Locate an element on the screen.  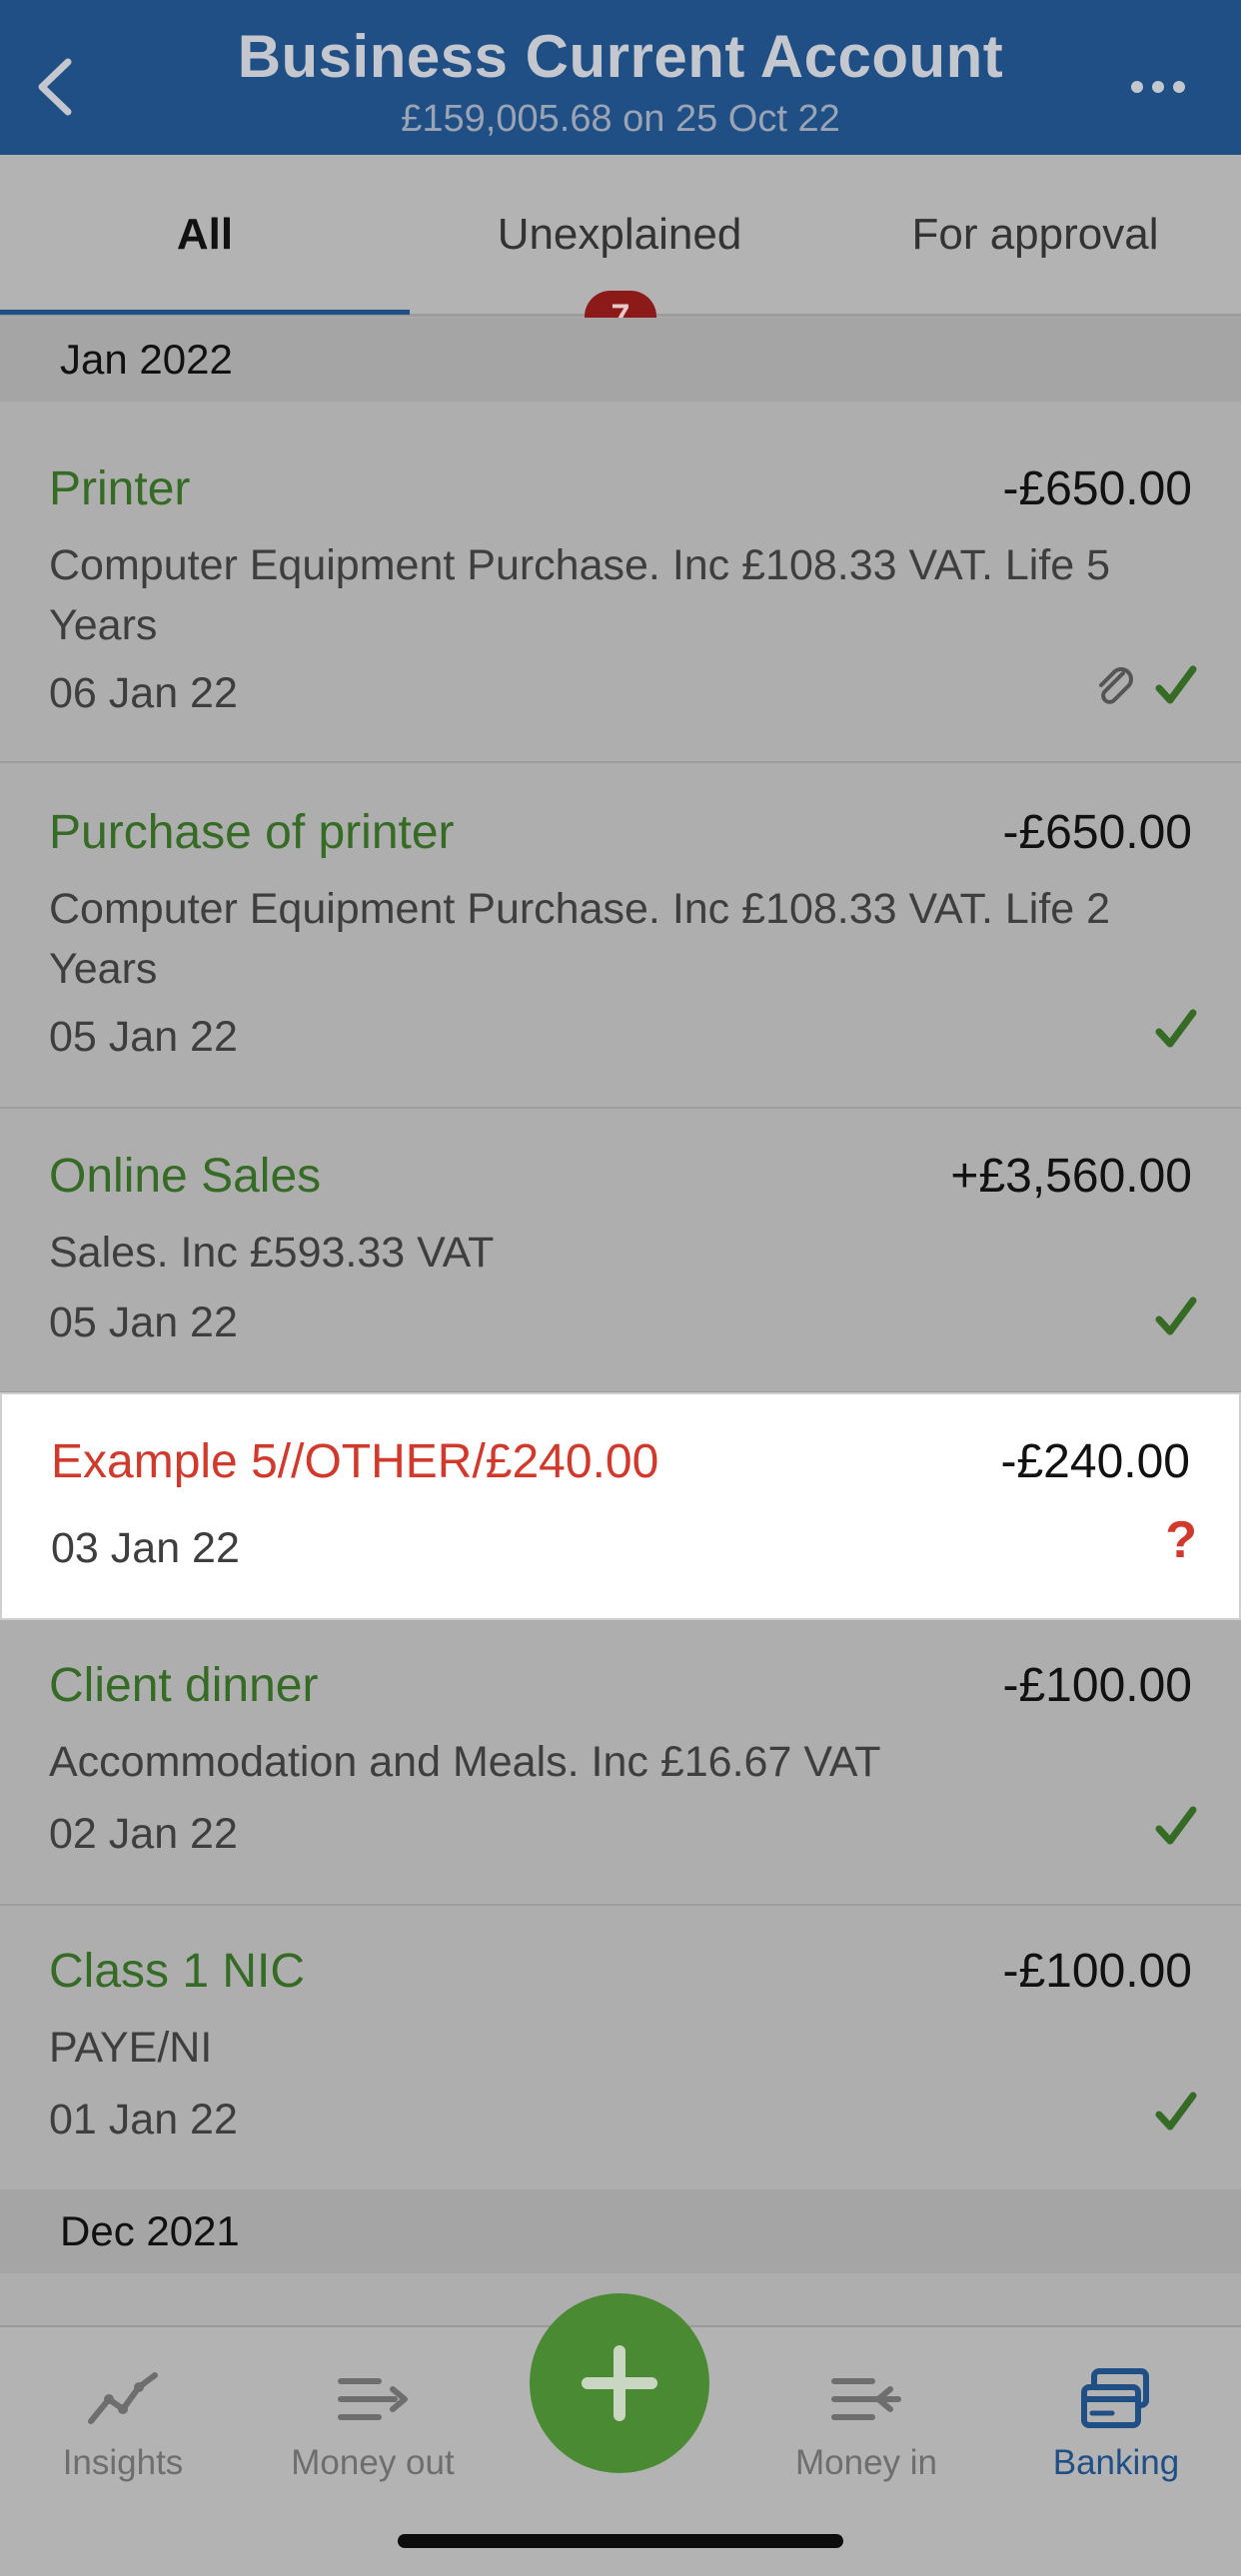
nav-money-out: Money out is located at coordinates (373, 2415).